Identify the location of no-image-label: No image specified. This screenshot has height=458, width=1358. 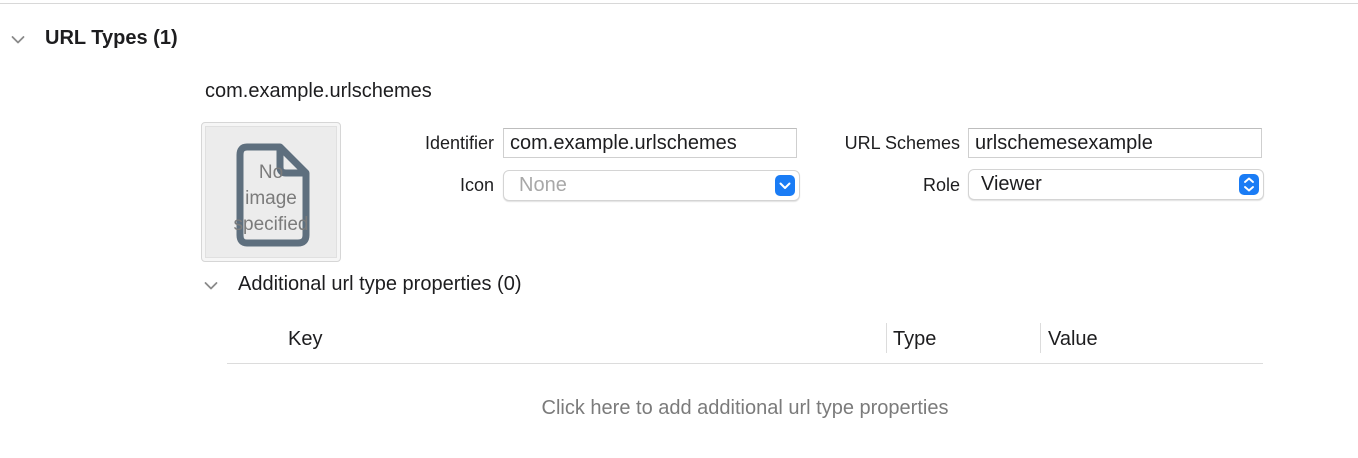
(271, 199).